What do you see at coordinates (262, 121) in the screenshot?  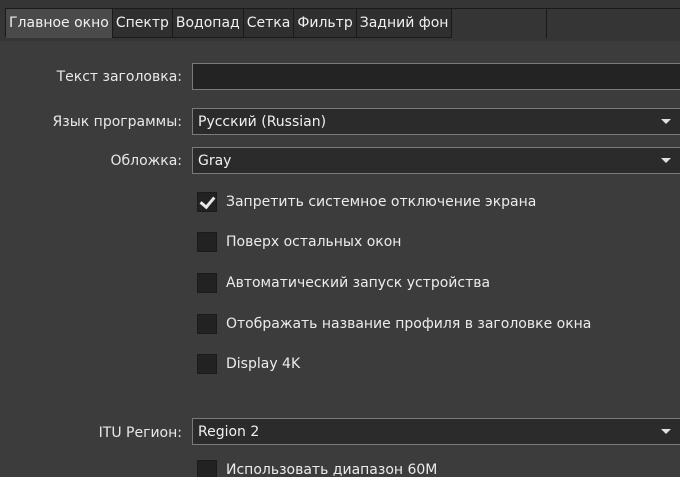 I see `language-select-value: Русский (Russian)` at bounding box center [262, 121].